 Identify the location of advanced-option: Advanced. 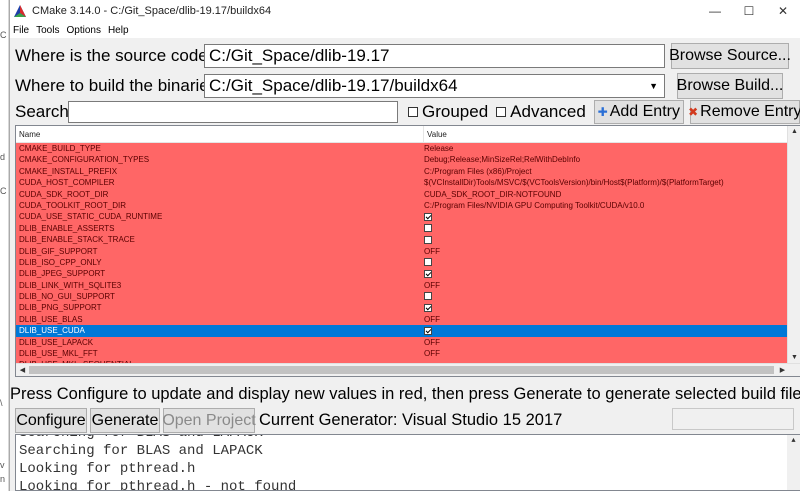
(541, 112).